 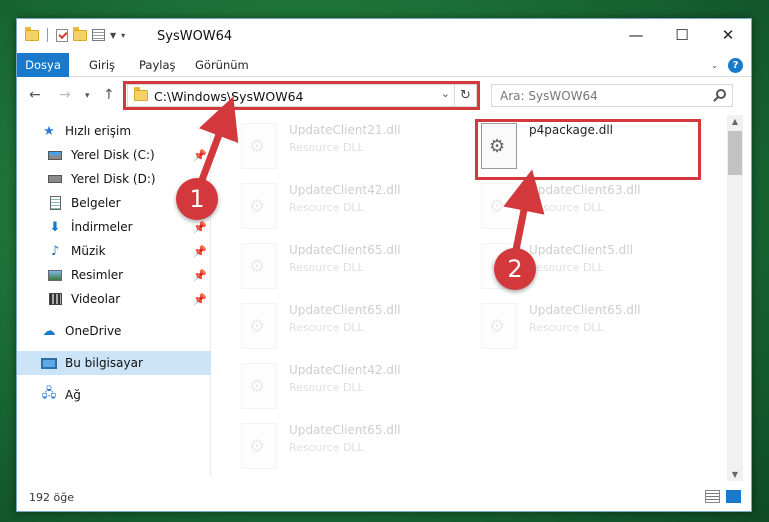 What do you see at coordinates (585, 190) in the screenshot?
I see `file-name: UpdateClient63.dll` at bounding box center [585, 190].